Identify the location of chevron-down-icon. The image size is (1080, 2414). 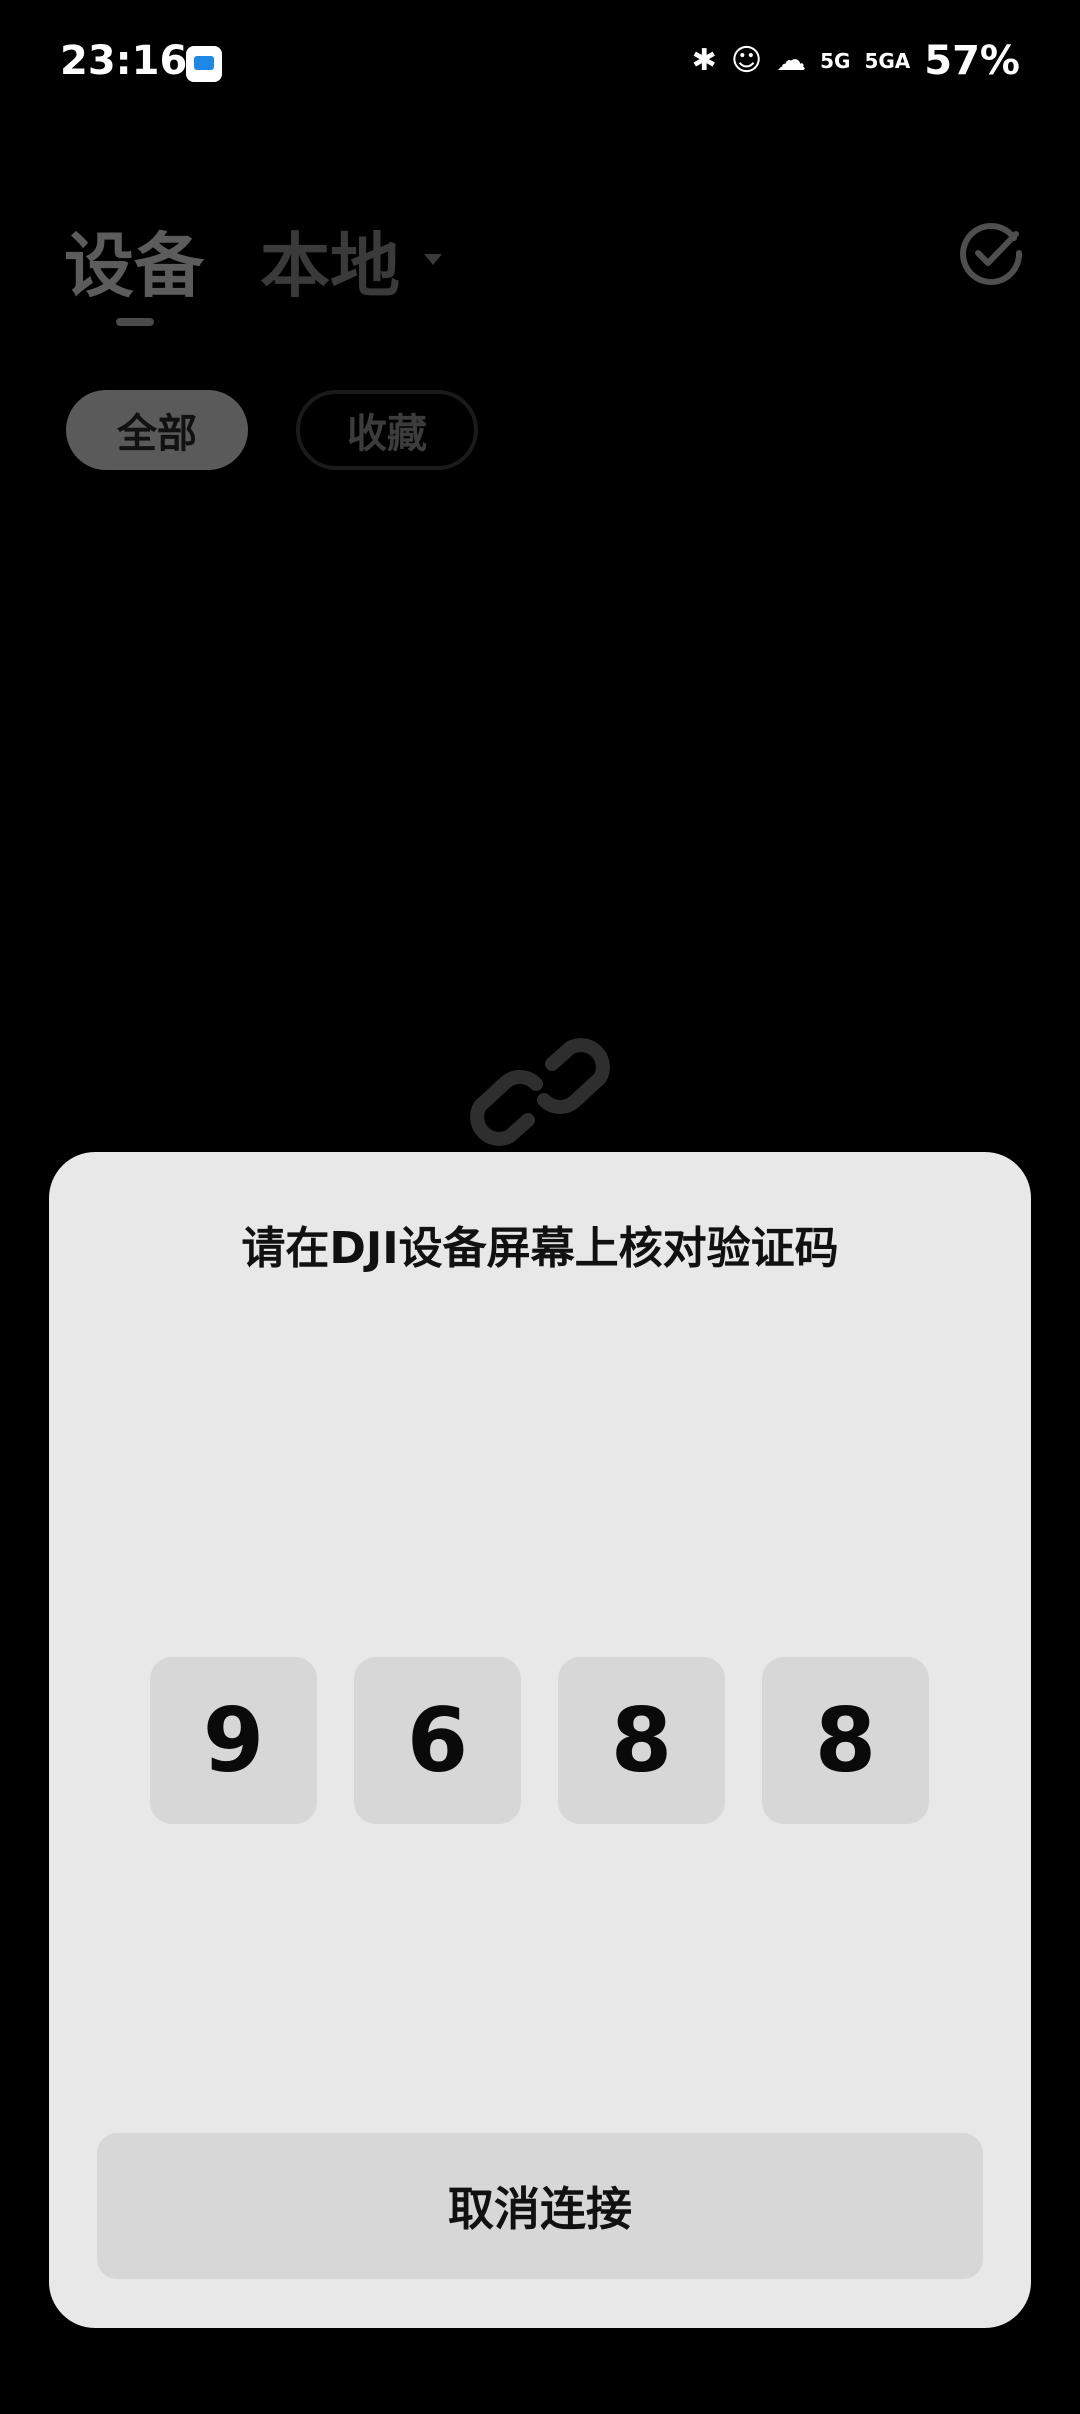
(433, 259).